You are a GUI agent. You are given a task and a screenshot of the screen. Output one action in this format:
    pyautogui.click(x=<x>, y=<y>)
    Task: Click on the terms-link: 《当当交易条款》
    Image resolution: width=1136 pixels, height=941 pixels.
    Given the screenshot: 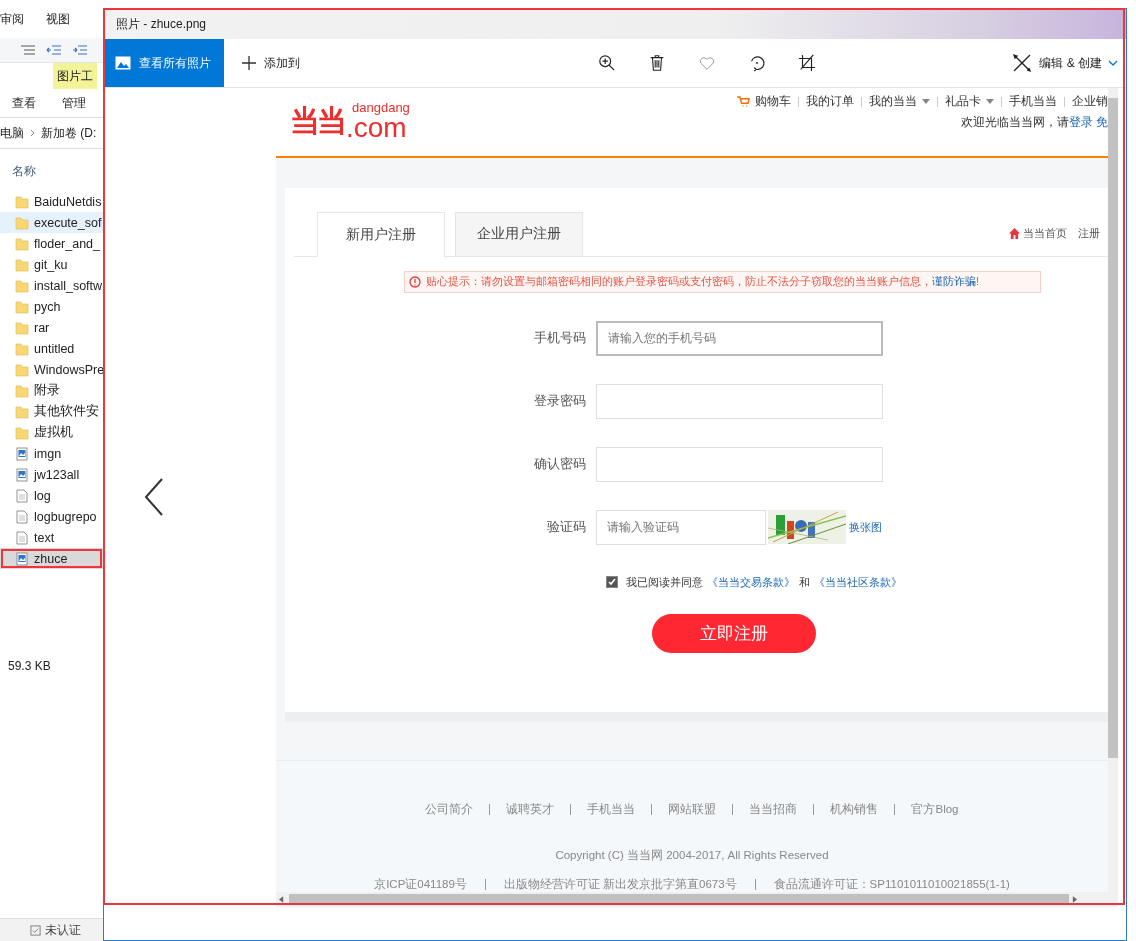 What is the action you would take?
    pyautogui.click(x=751, y=582)
    